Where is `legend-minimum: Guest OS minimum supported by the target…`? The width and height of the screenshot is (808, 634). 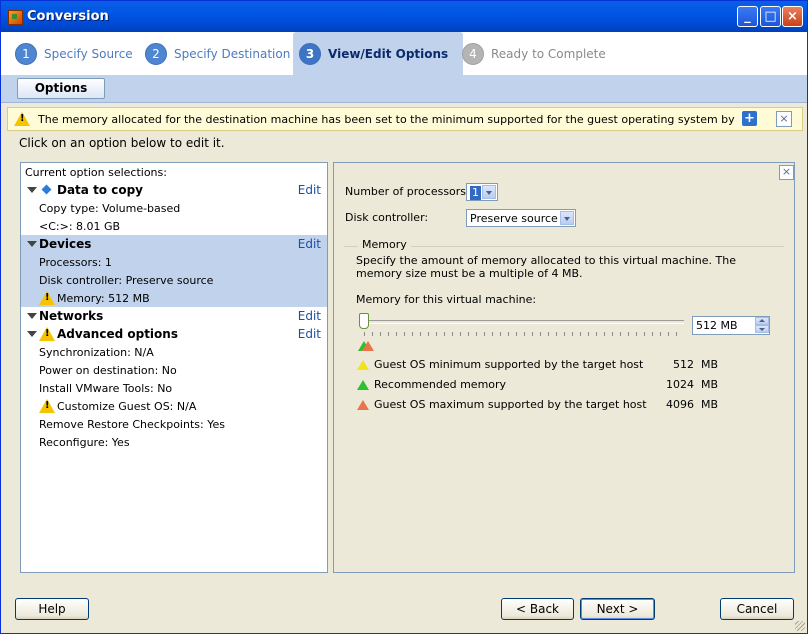
legend-minimum: Guest OS minimum supported by the target… is located at coordinates (541, 365).